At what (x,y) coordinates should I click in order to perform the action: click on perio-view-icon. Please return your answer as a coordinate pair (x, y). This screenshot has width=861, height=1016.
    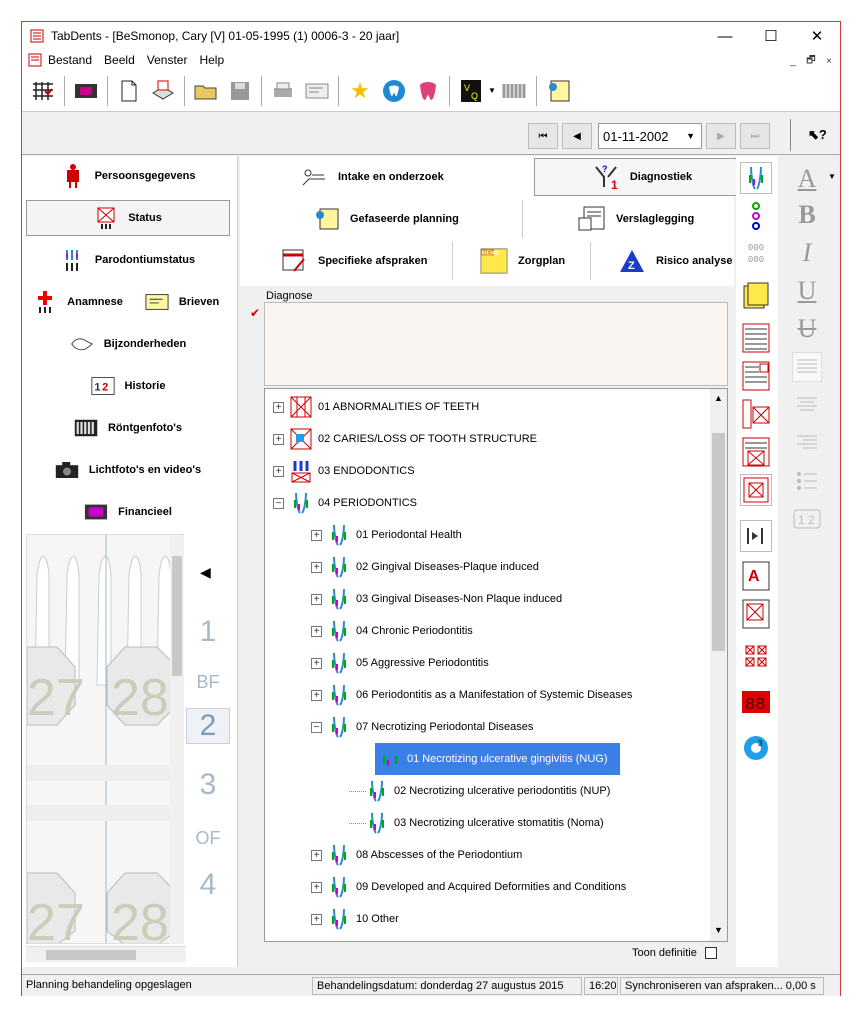
    Looking at the image, I should click on (756, 178).